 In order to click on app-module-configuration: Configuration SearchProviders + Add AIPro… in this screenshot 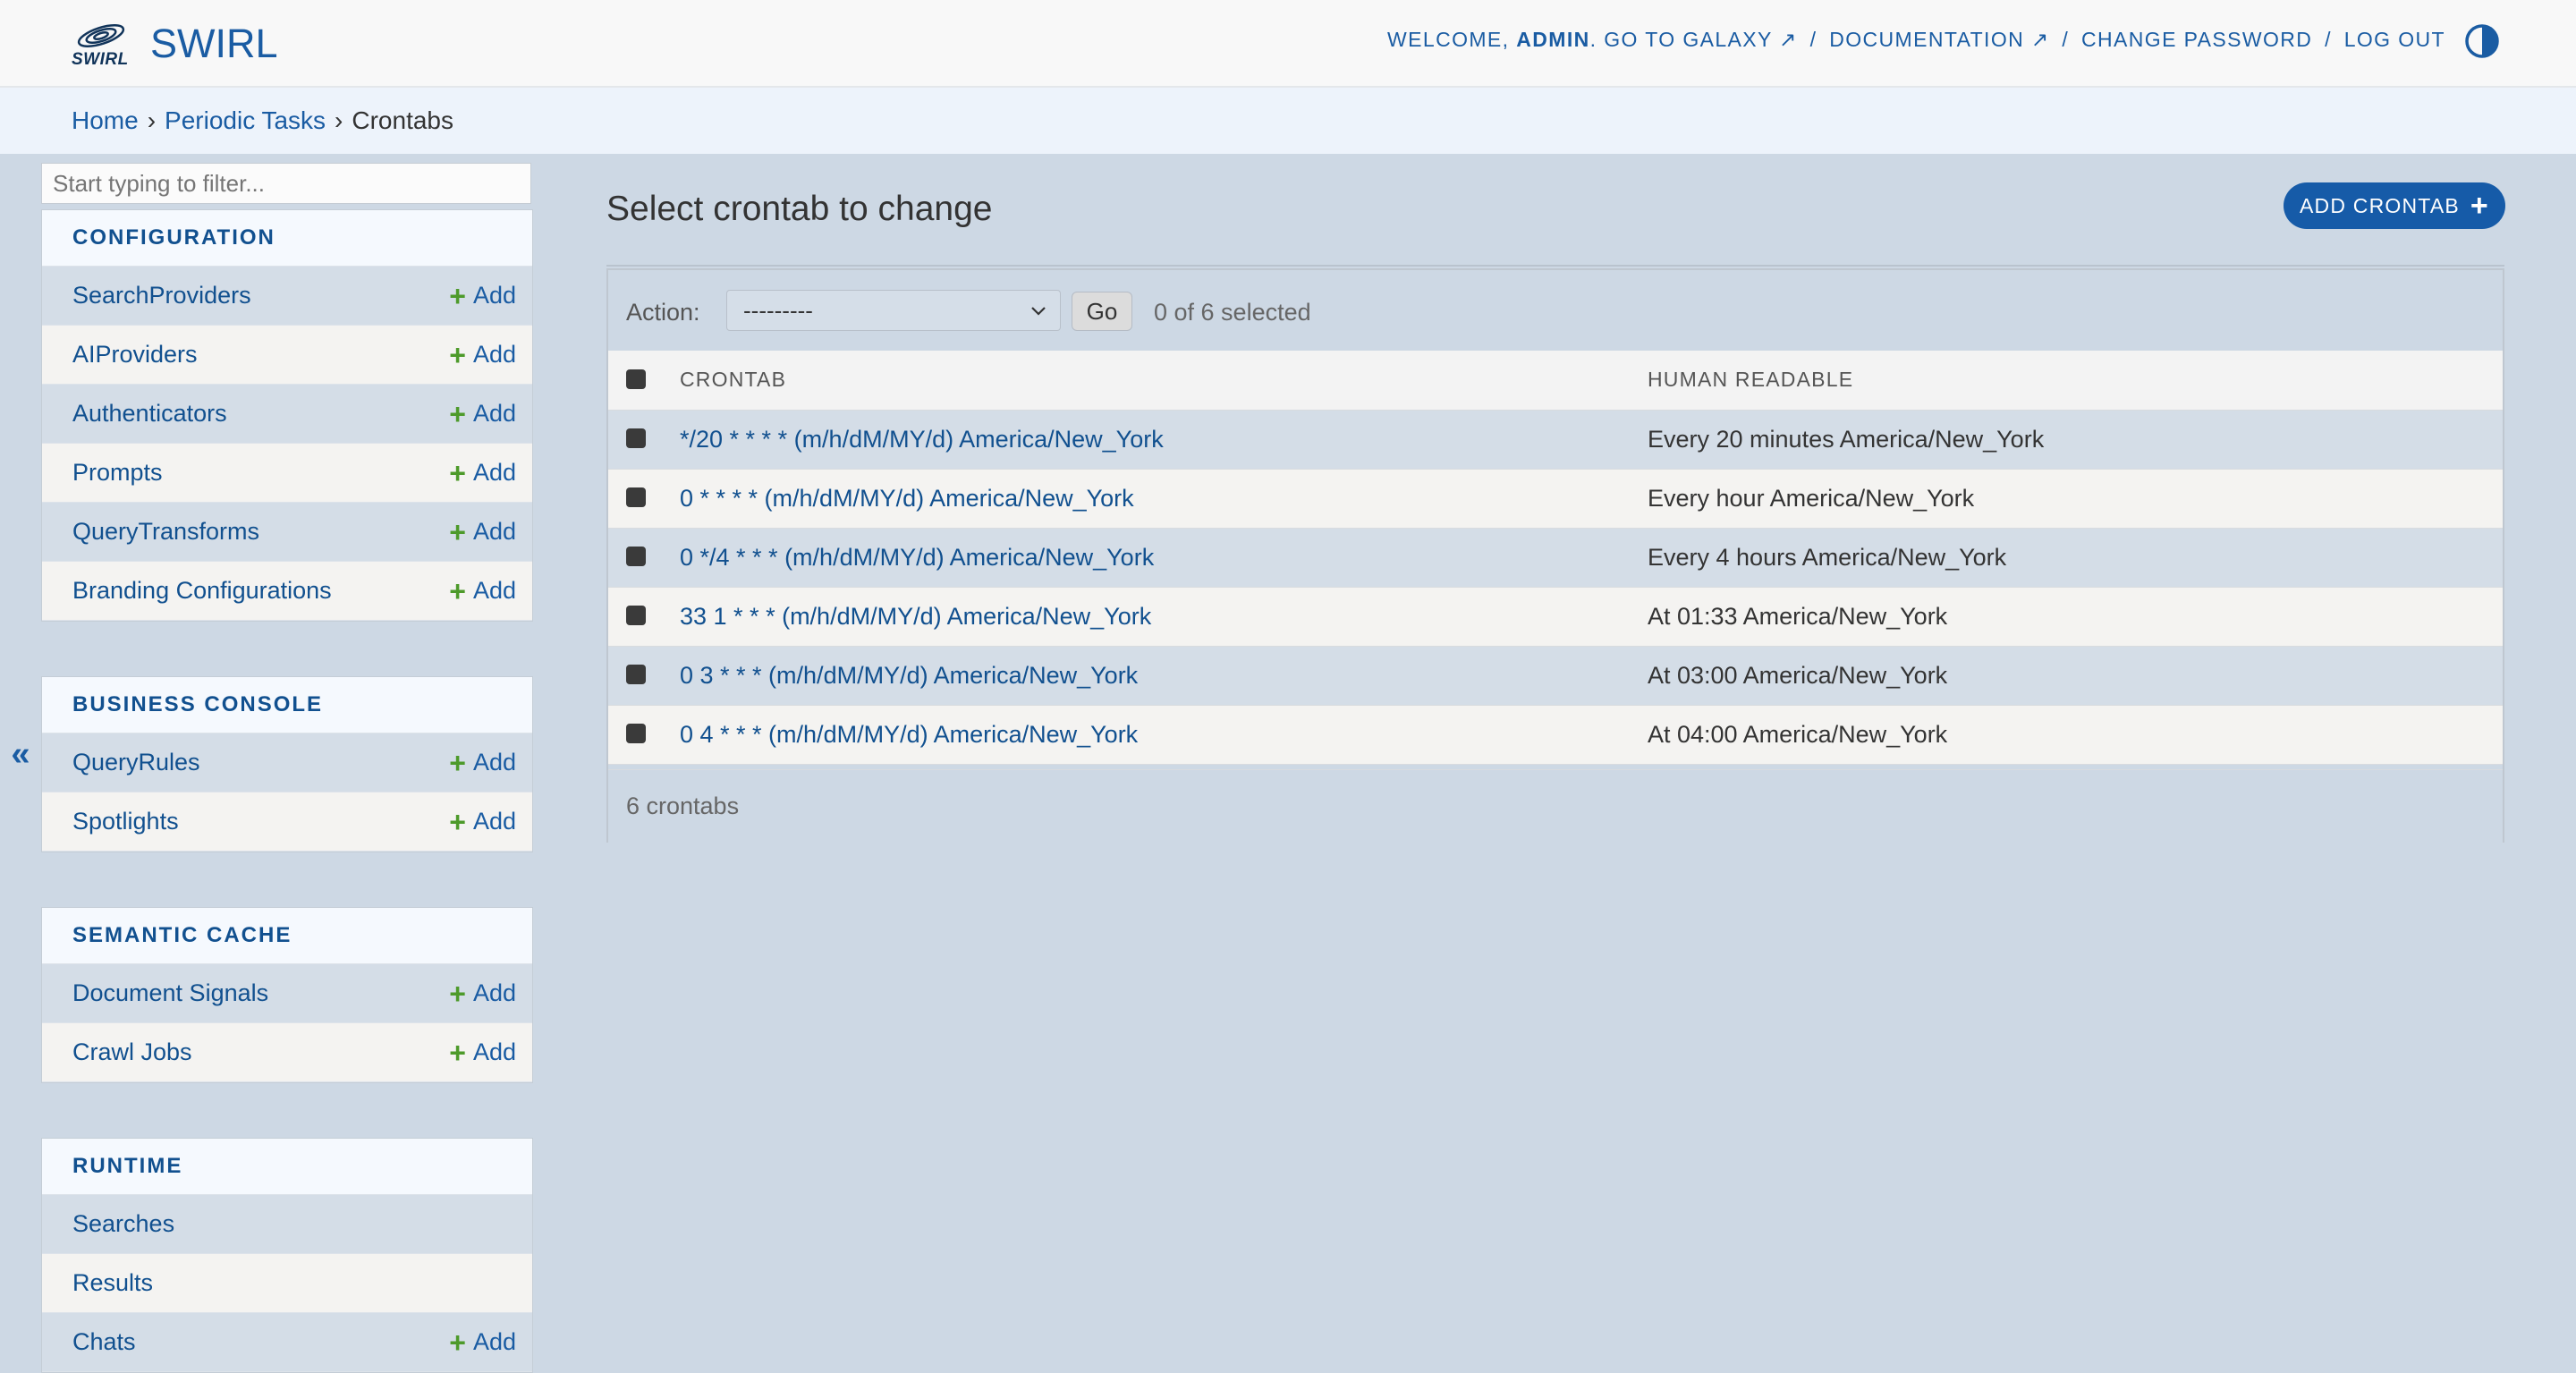, I will do `click(287, 415)`.